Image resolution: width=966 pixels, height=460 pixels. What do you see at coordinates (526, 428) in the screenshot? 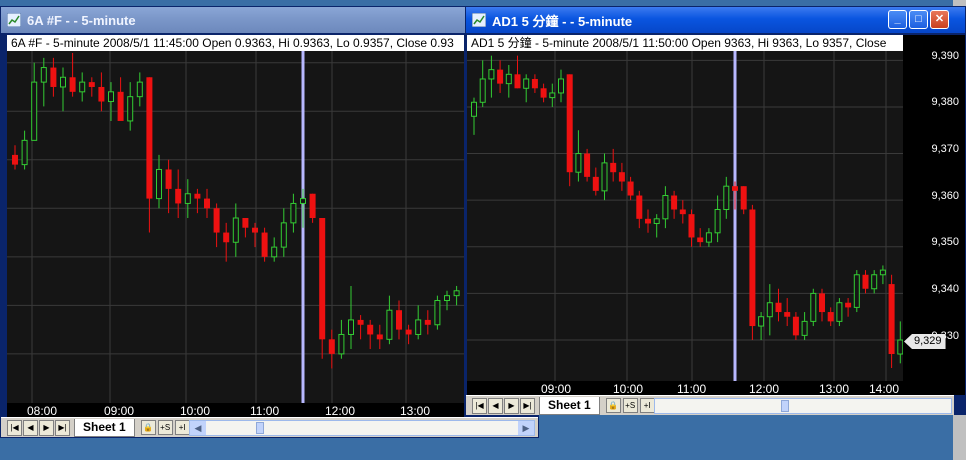
I see `scroll-right-arrow-icon: ▶` at bounding box center [526, 428].